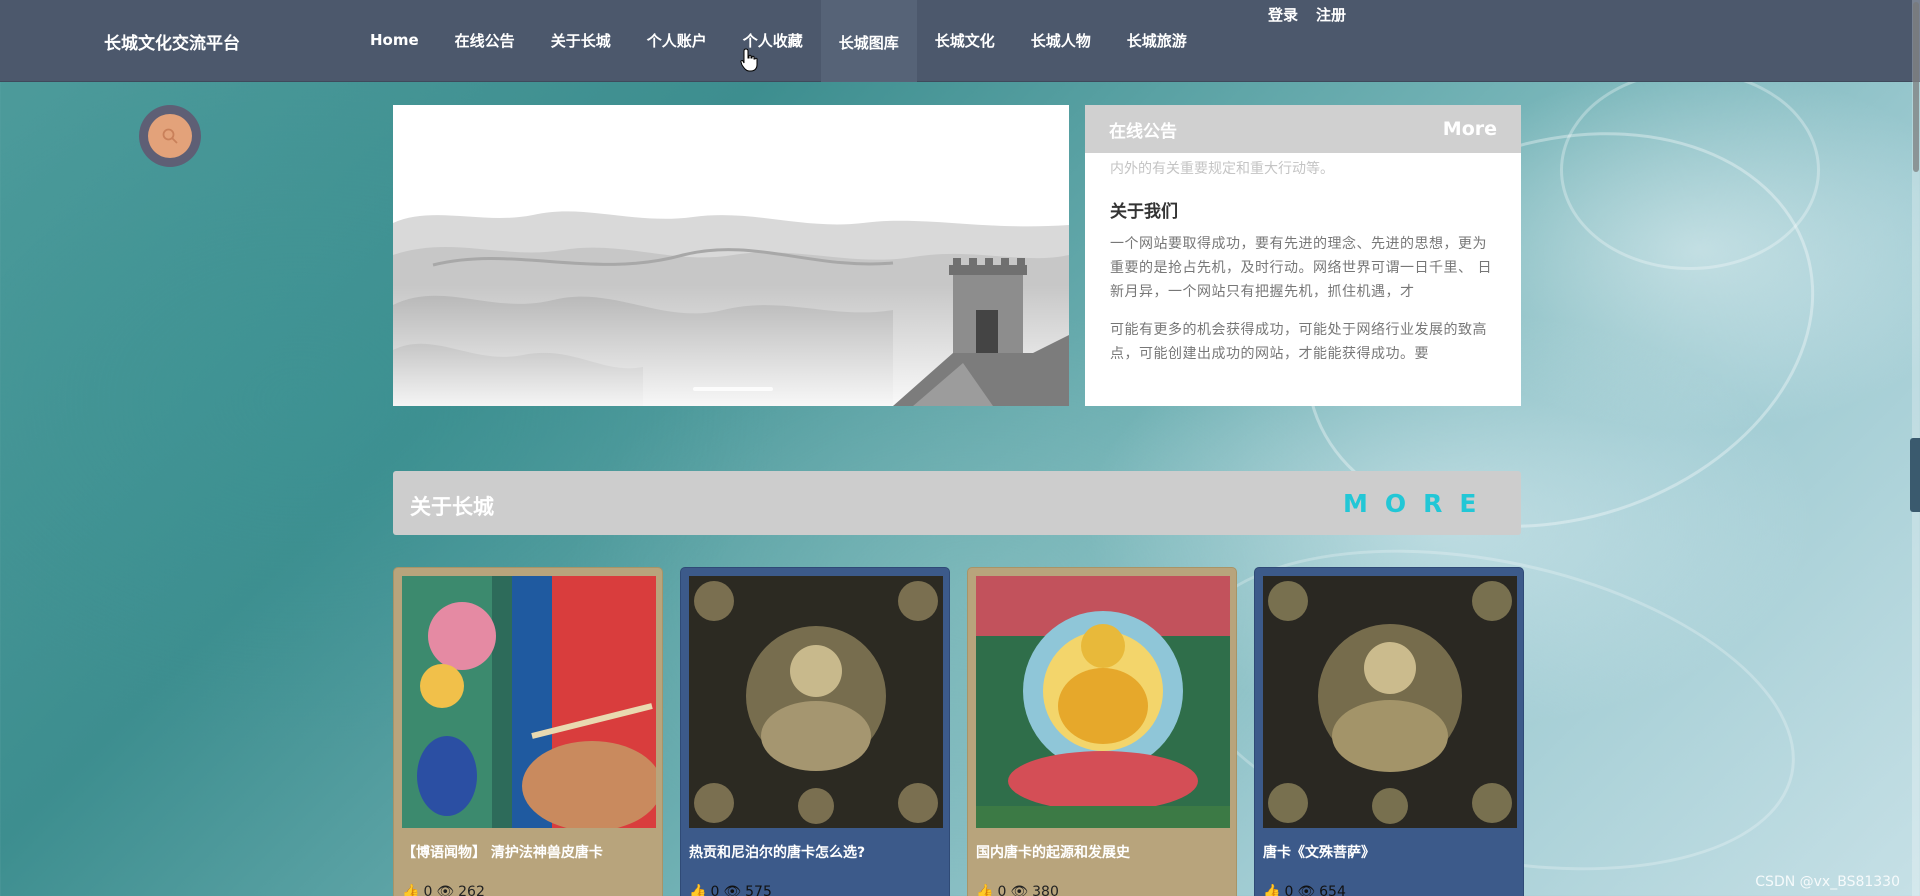 The image size is (1920, 896). I want to click on card-stats: 👍 0 👁 575, so click(815, 890).